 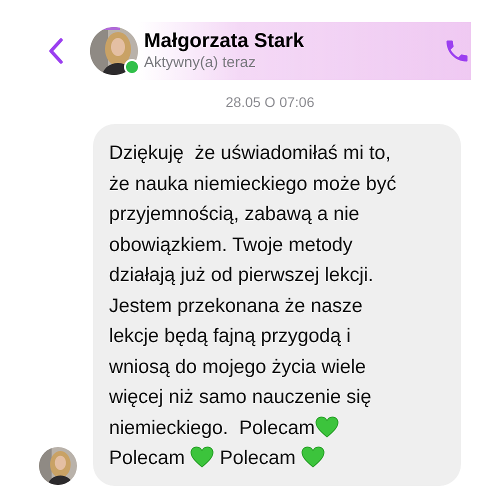 I want to click on message-timestamp: 28.05 O 07:06, so click(x=270, y=102).